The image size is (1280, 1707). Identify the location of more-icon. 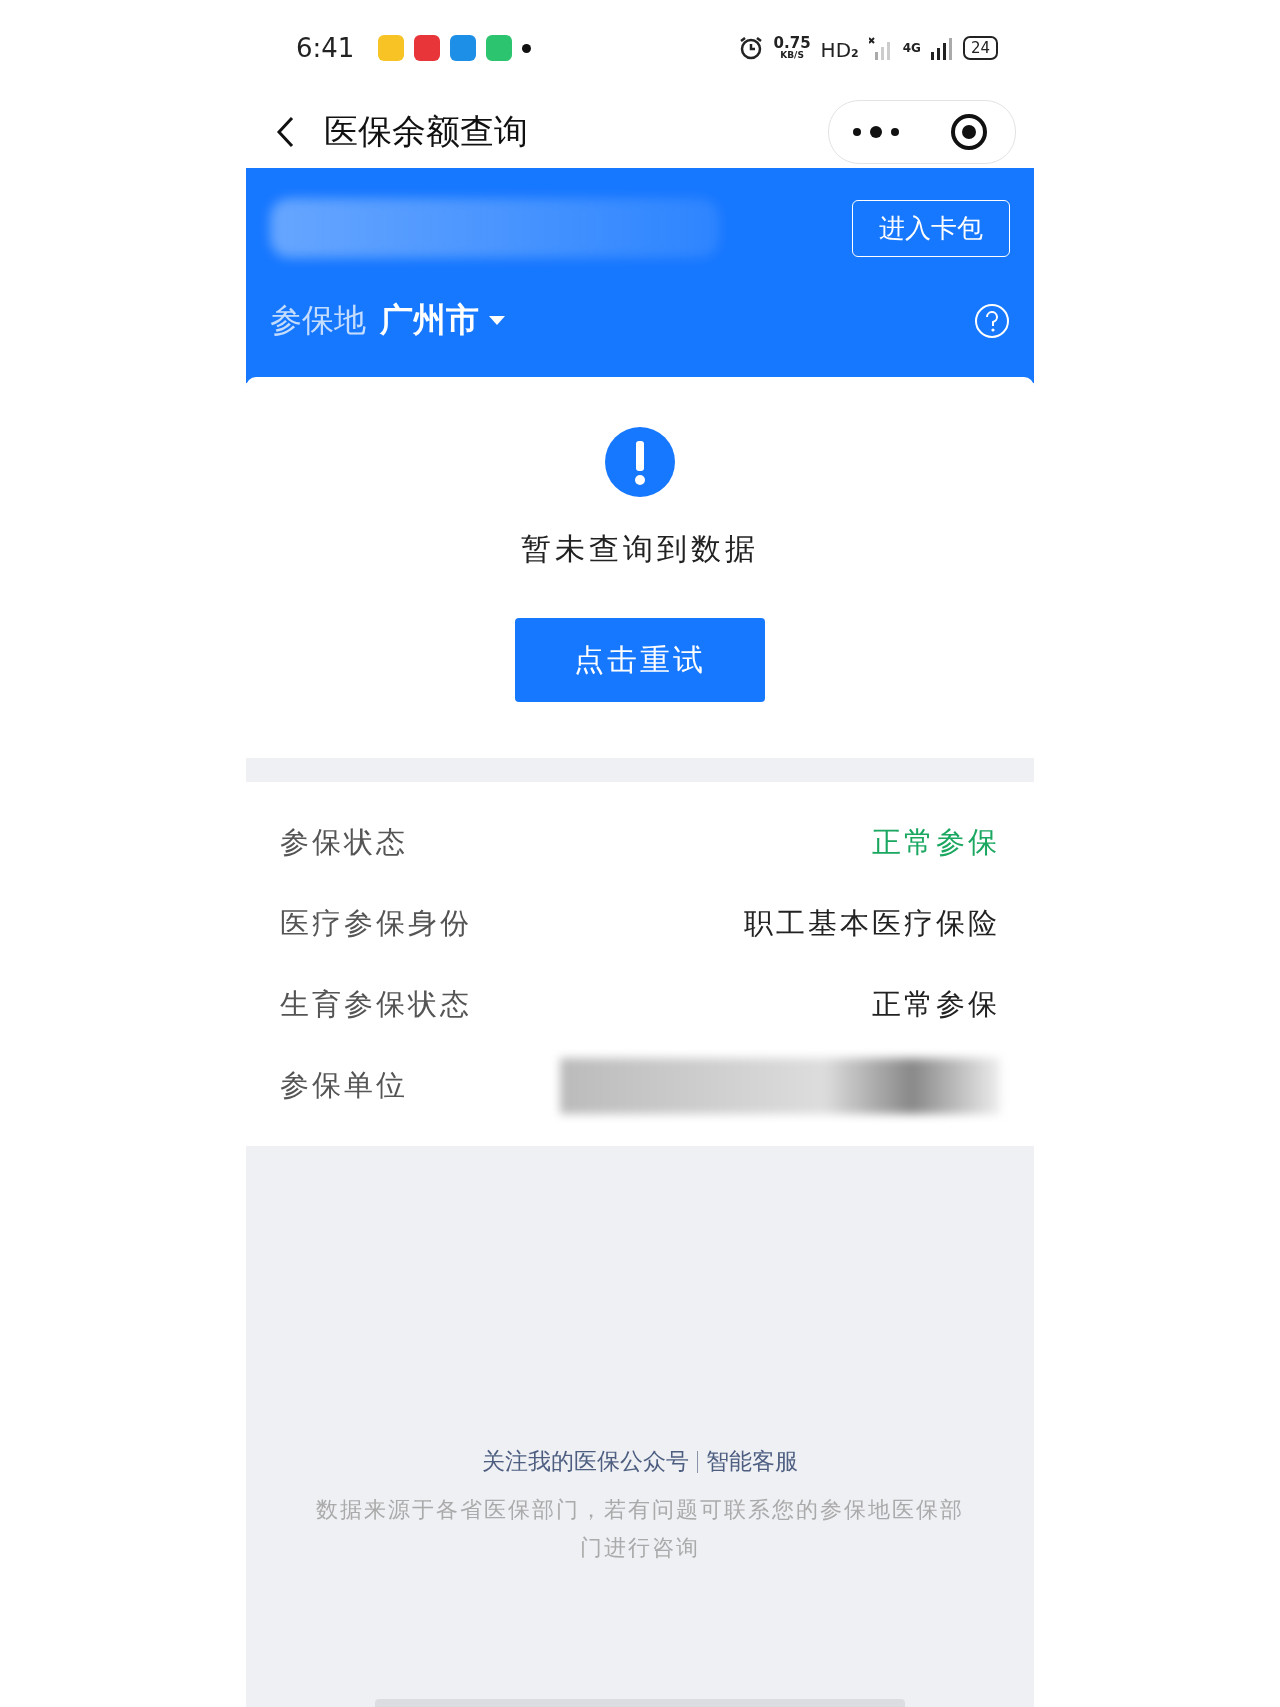
(875, 132).